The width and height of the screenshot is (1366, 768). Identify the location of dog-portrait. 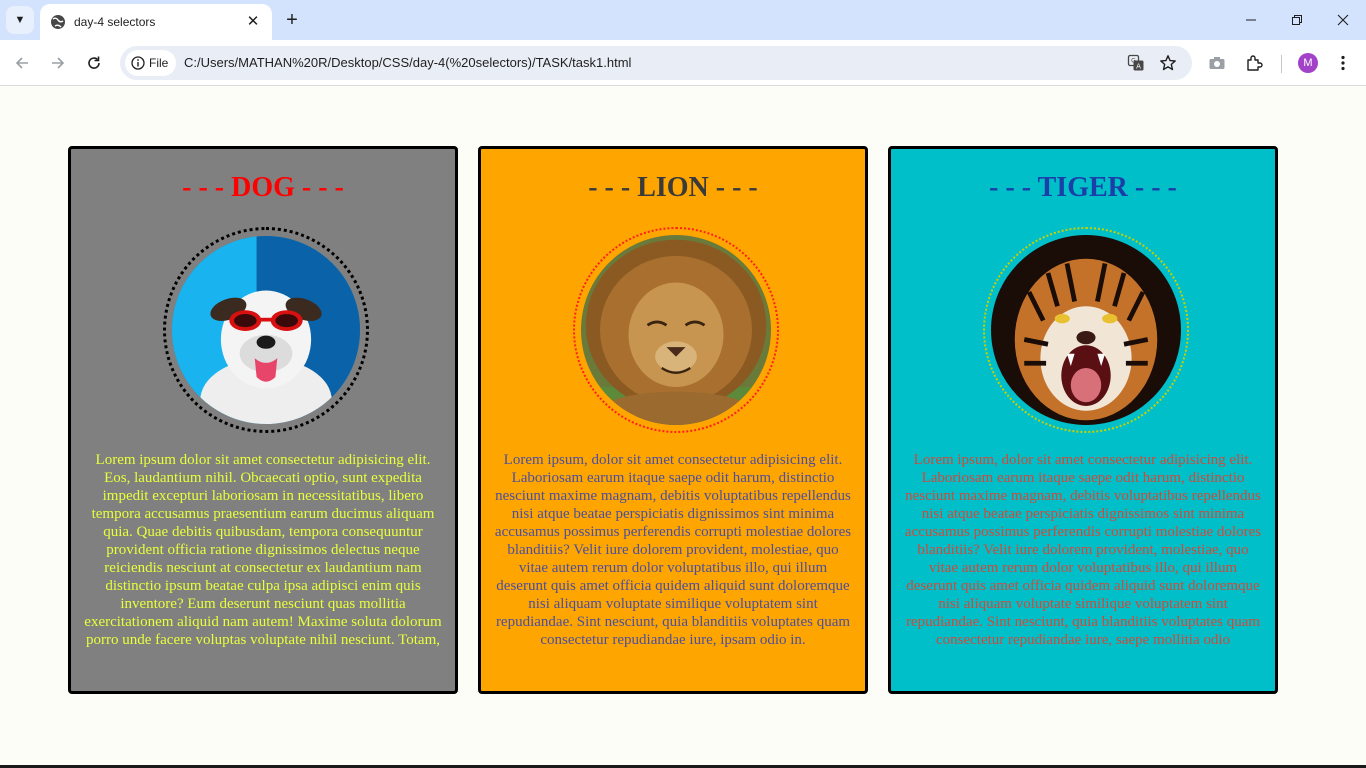
(266, 330).